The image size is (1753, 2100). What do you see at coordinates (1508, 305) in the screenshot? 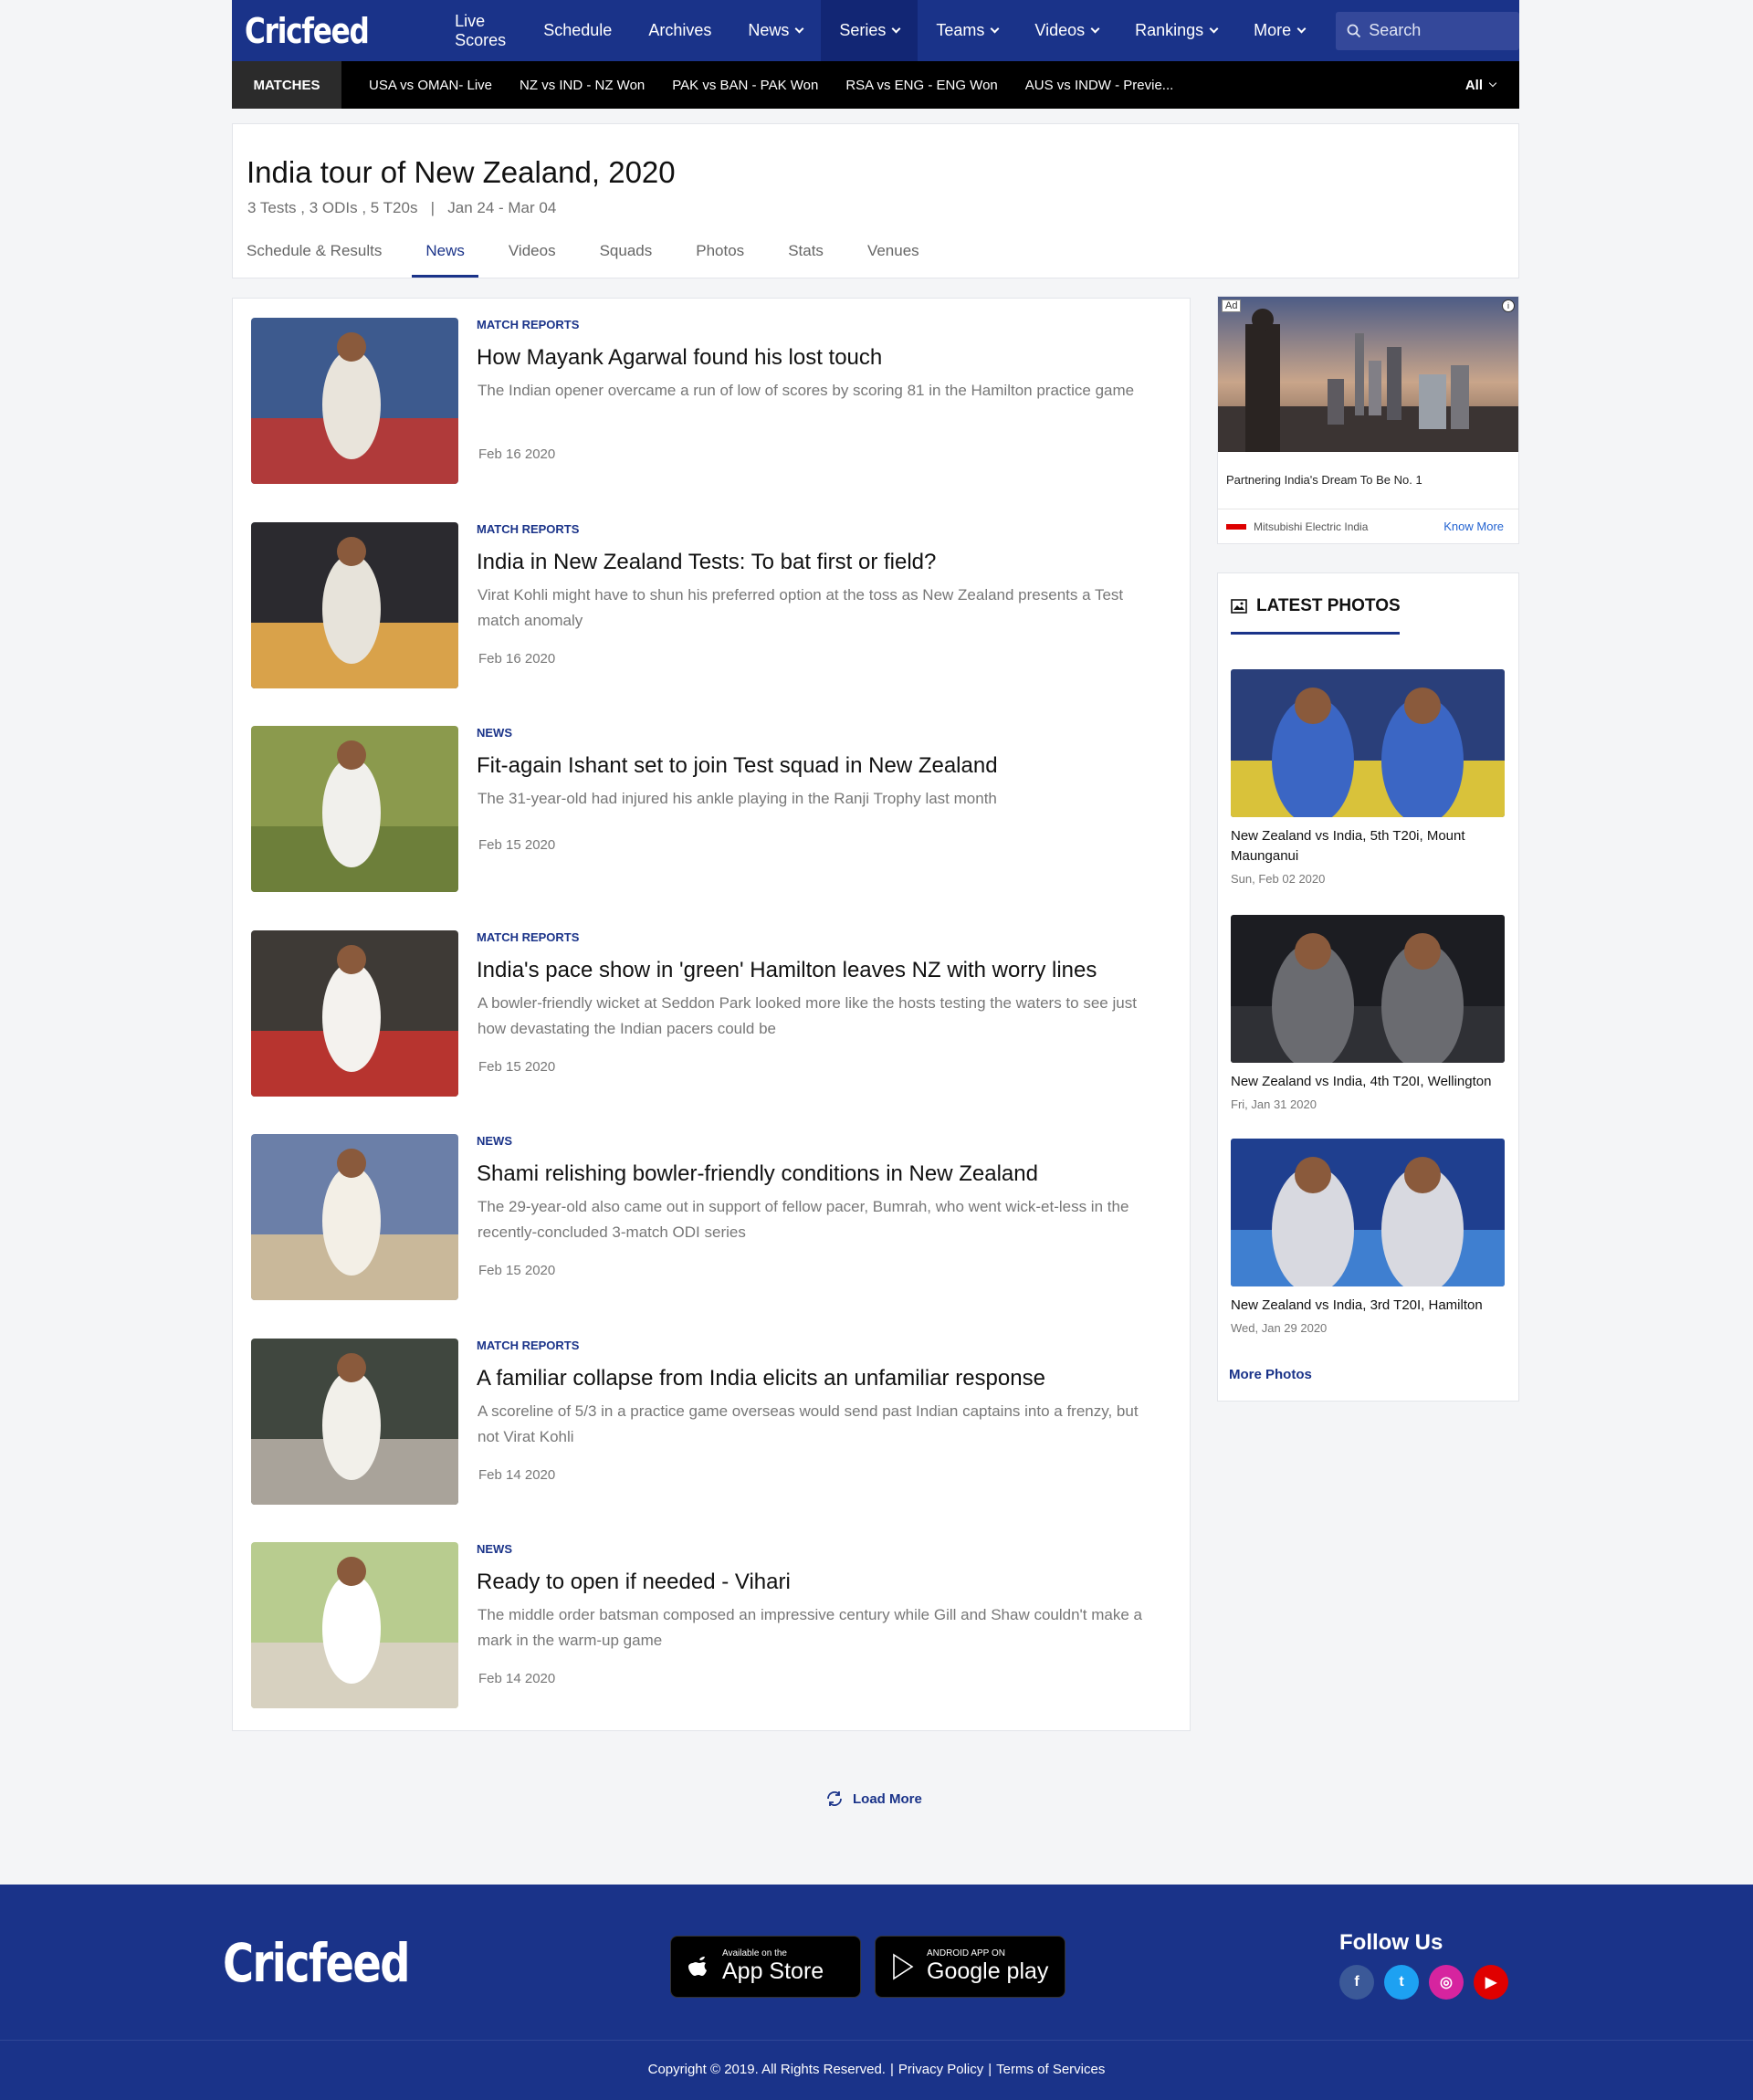
I see `info-icon: i` at bounding box center [1508, 305].